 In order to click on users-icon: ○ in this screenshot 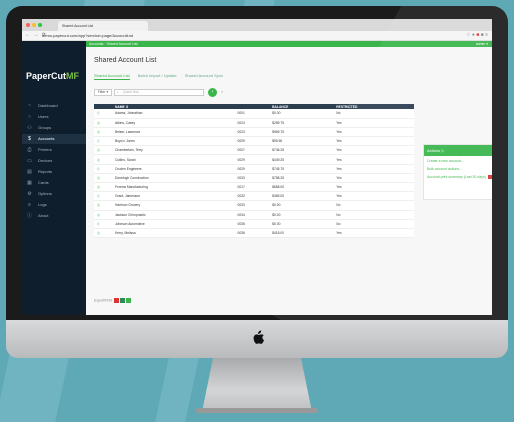, I will do `click(29, 117)`.